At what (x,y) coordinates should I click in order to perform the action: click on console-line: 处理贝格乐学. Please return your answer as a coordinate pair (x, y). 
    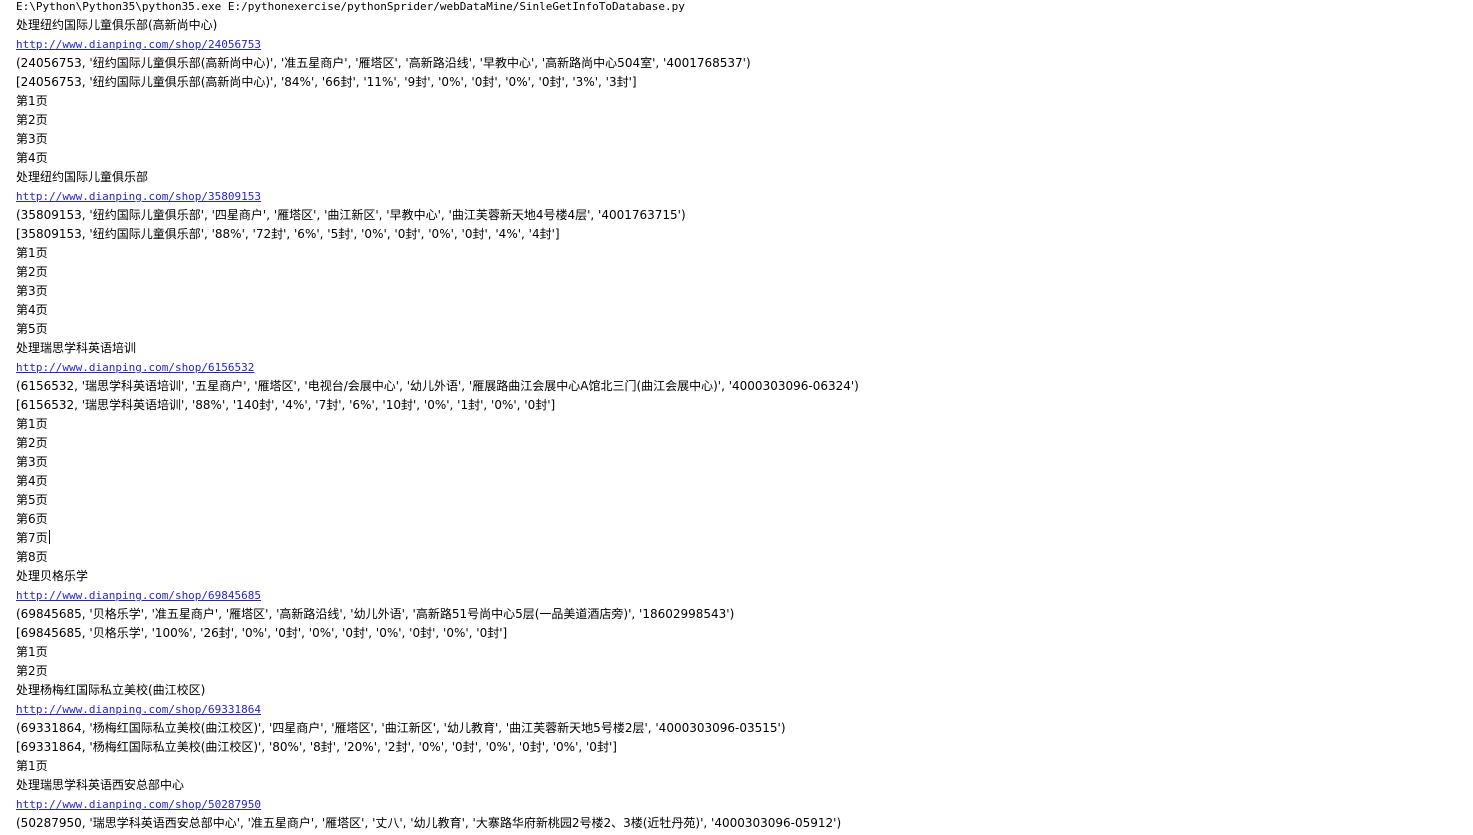
    Looking at the image, I should click on (52, 576).